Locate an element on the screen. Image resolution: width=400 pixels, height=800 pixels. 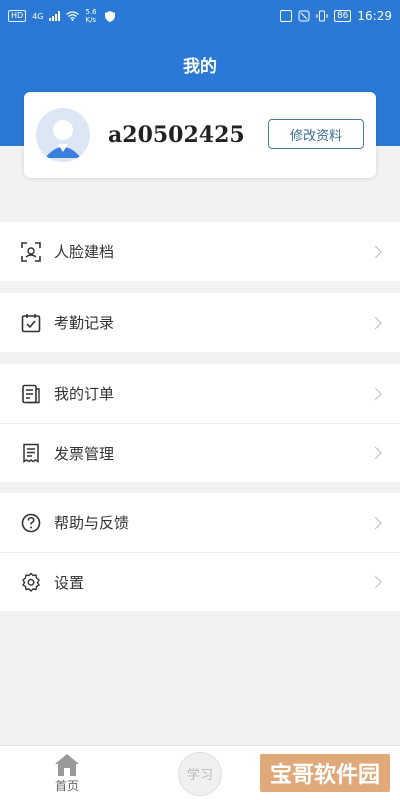
menu-item-settings: 设置 is located at coordinates (200, 581).